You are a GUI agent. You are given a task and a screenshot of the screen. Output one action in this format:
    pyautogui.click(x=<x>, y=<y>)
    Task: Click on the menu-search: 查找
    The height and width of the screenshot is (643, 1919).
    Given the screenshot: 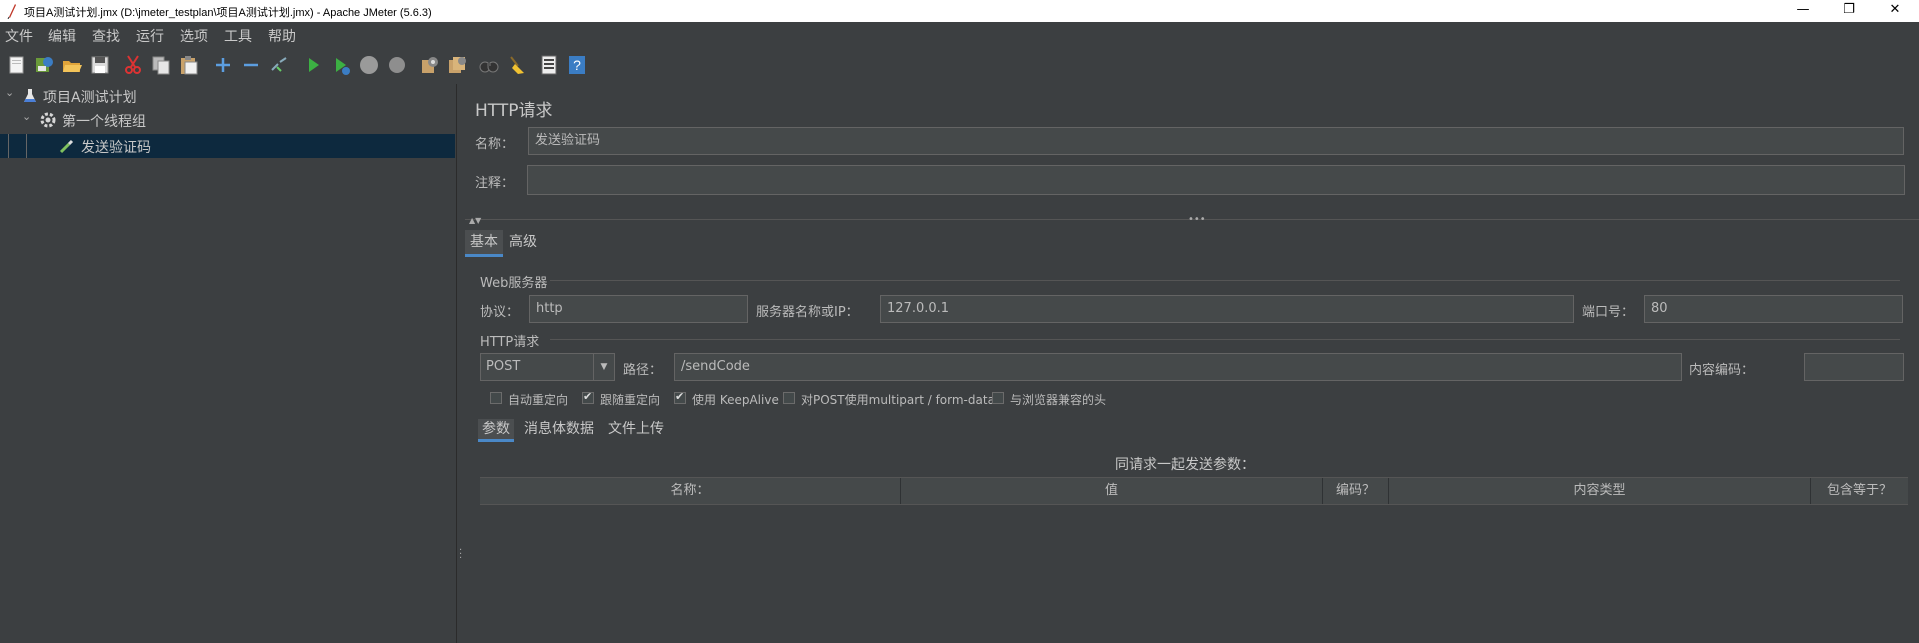 What is the action you would take?
    pyautogui.click(x=106, y=36)
    